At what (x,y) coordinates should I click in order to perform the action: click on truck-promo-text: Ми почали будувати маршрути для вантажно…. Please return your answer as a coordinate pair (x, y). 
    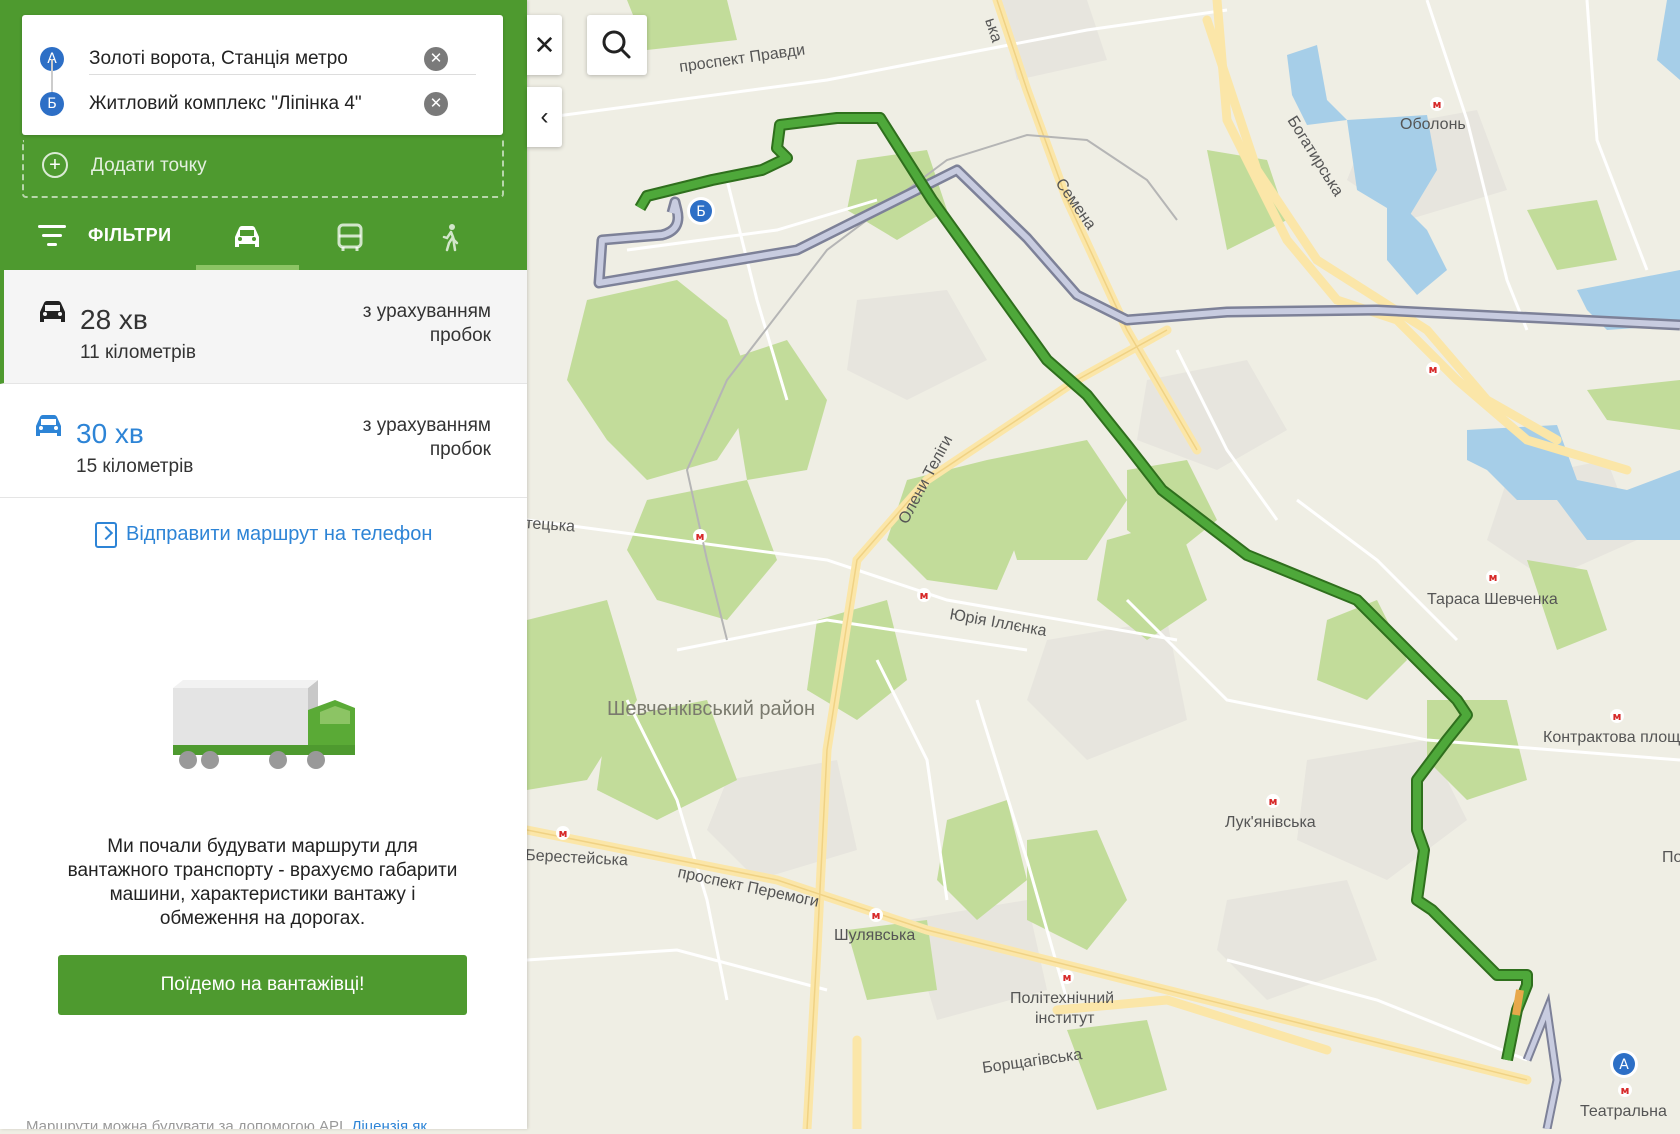
    Looking at the image, I should click on (262, 882).